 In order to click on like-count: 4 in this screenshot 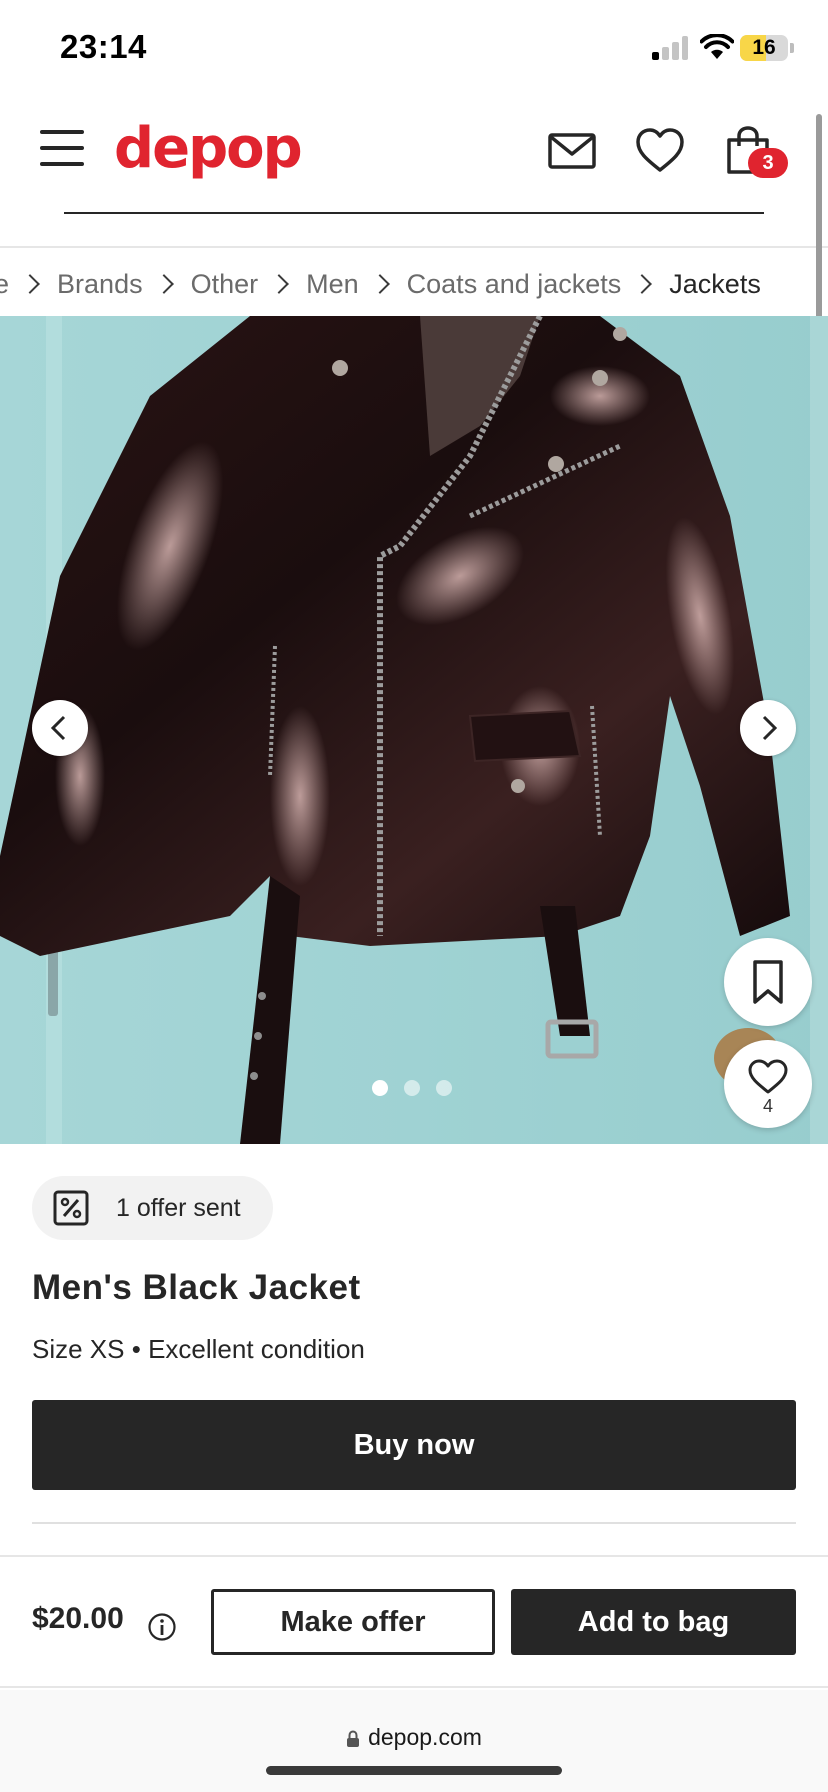, I will do `click(767, 1106)`.